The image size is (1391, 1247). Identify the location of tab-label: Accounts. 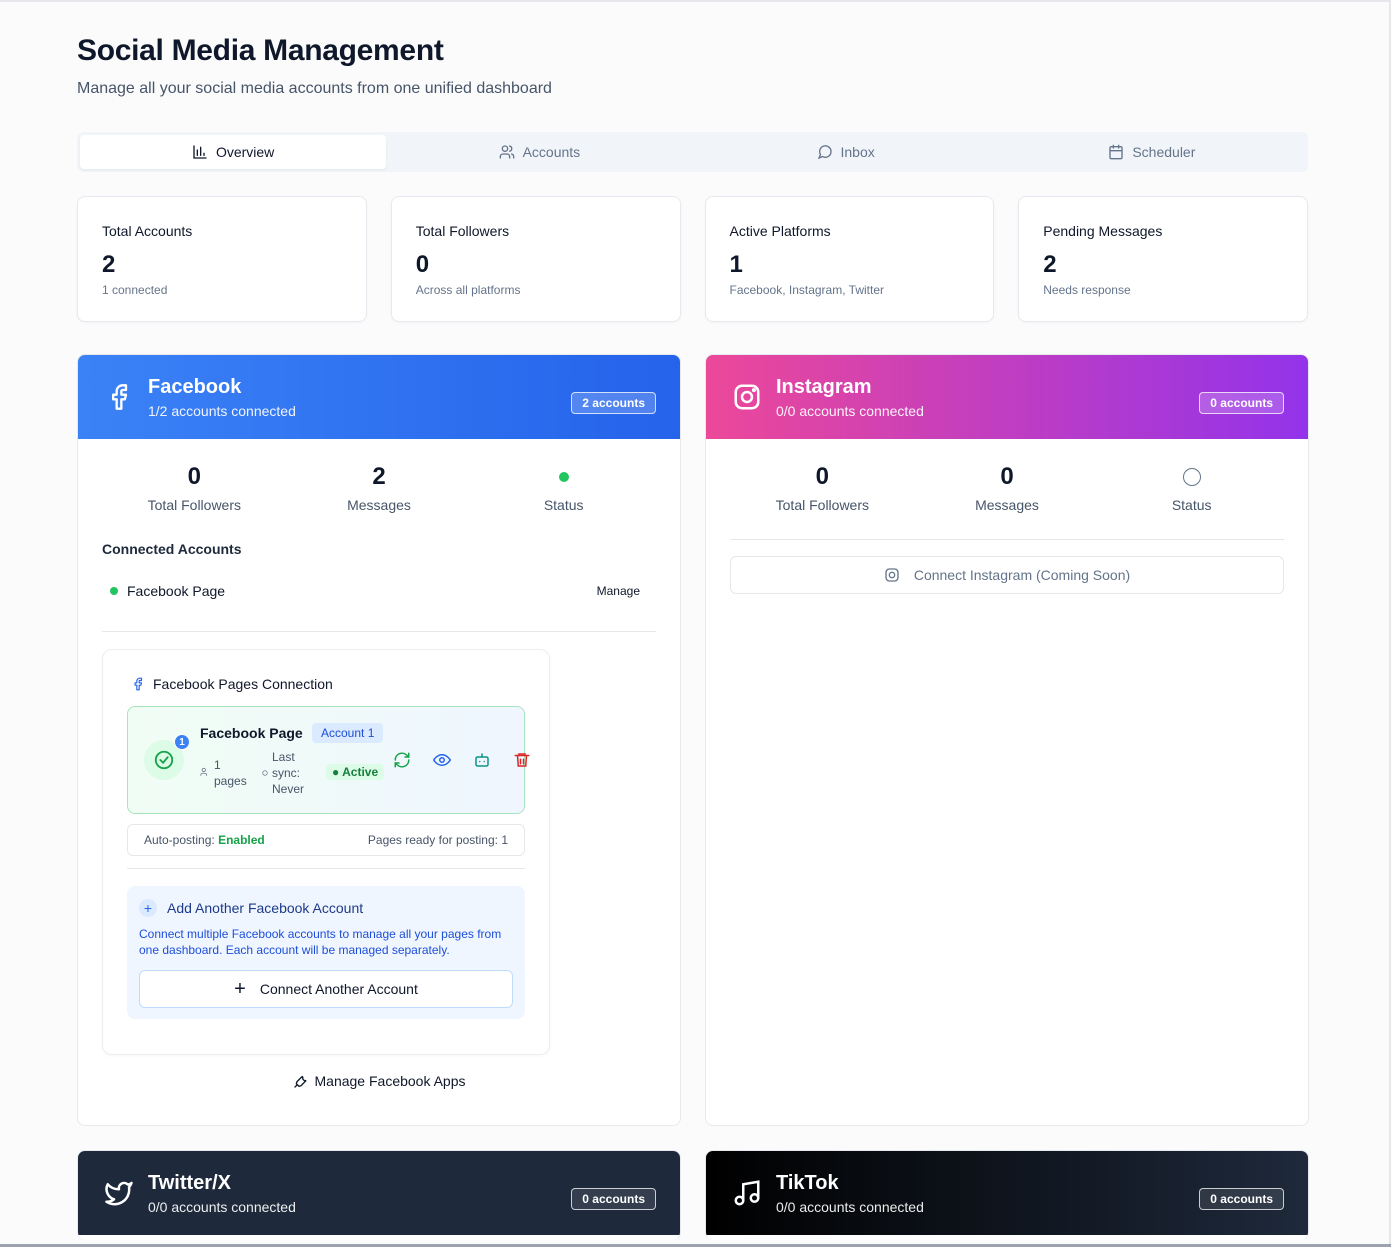
(551, 152).